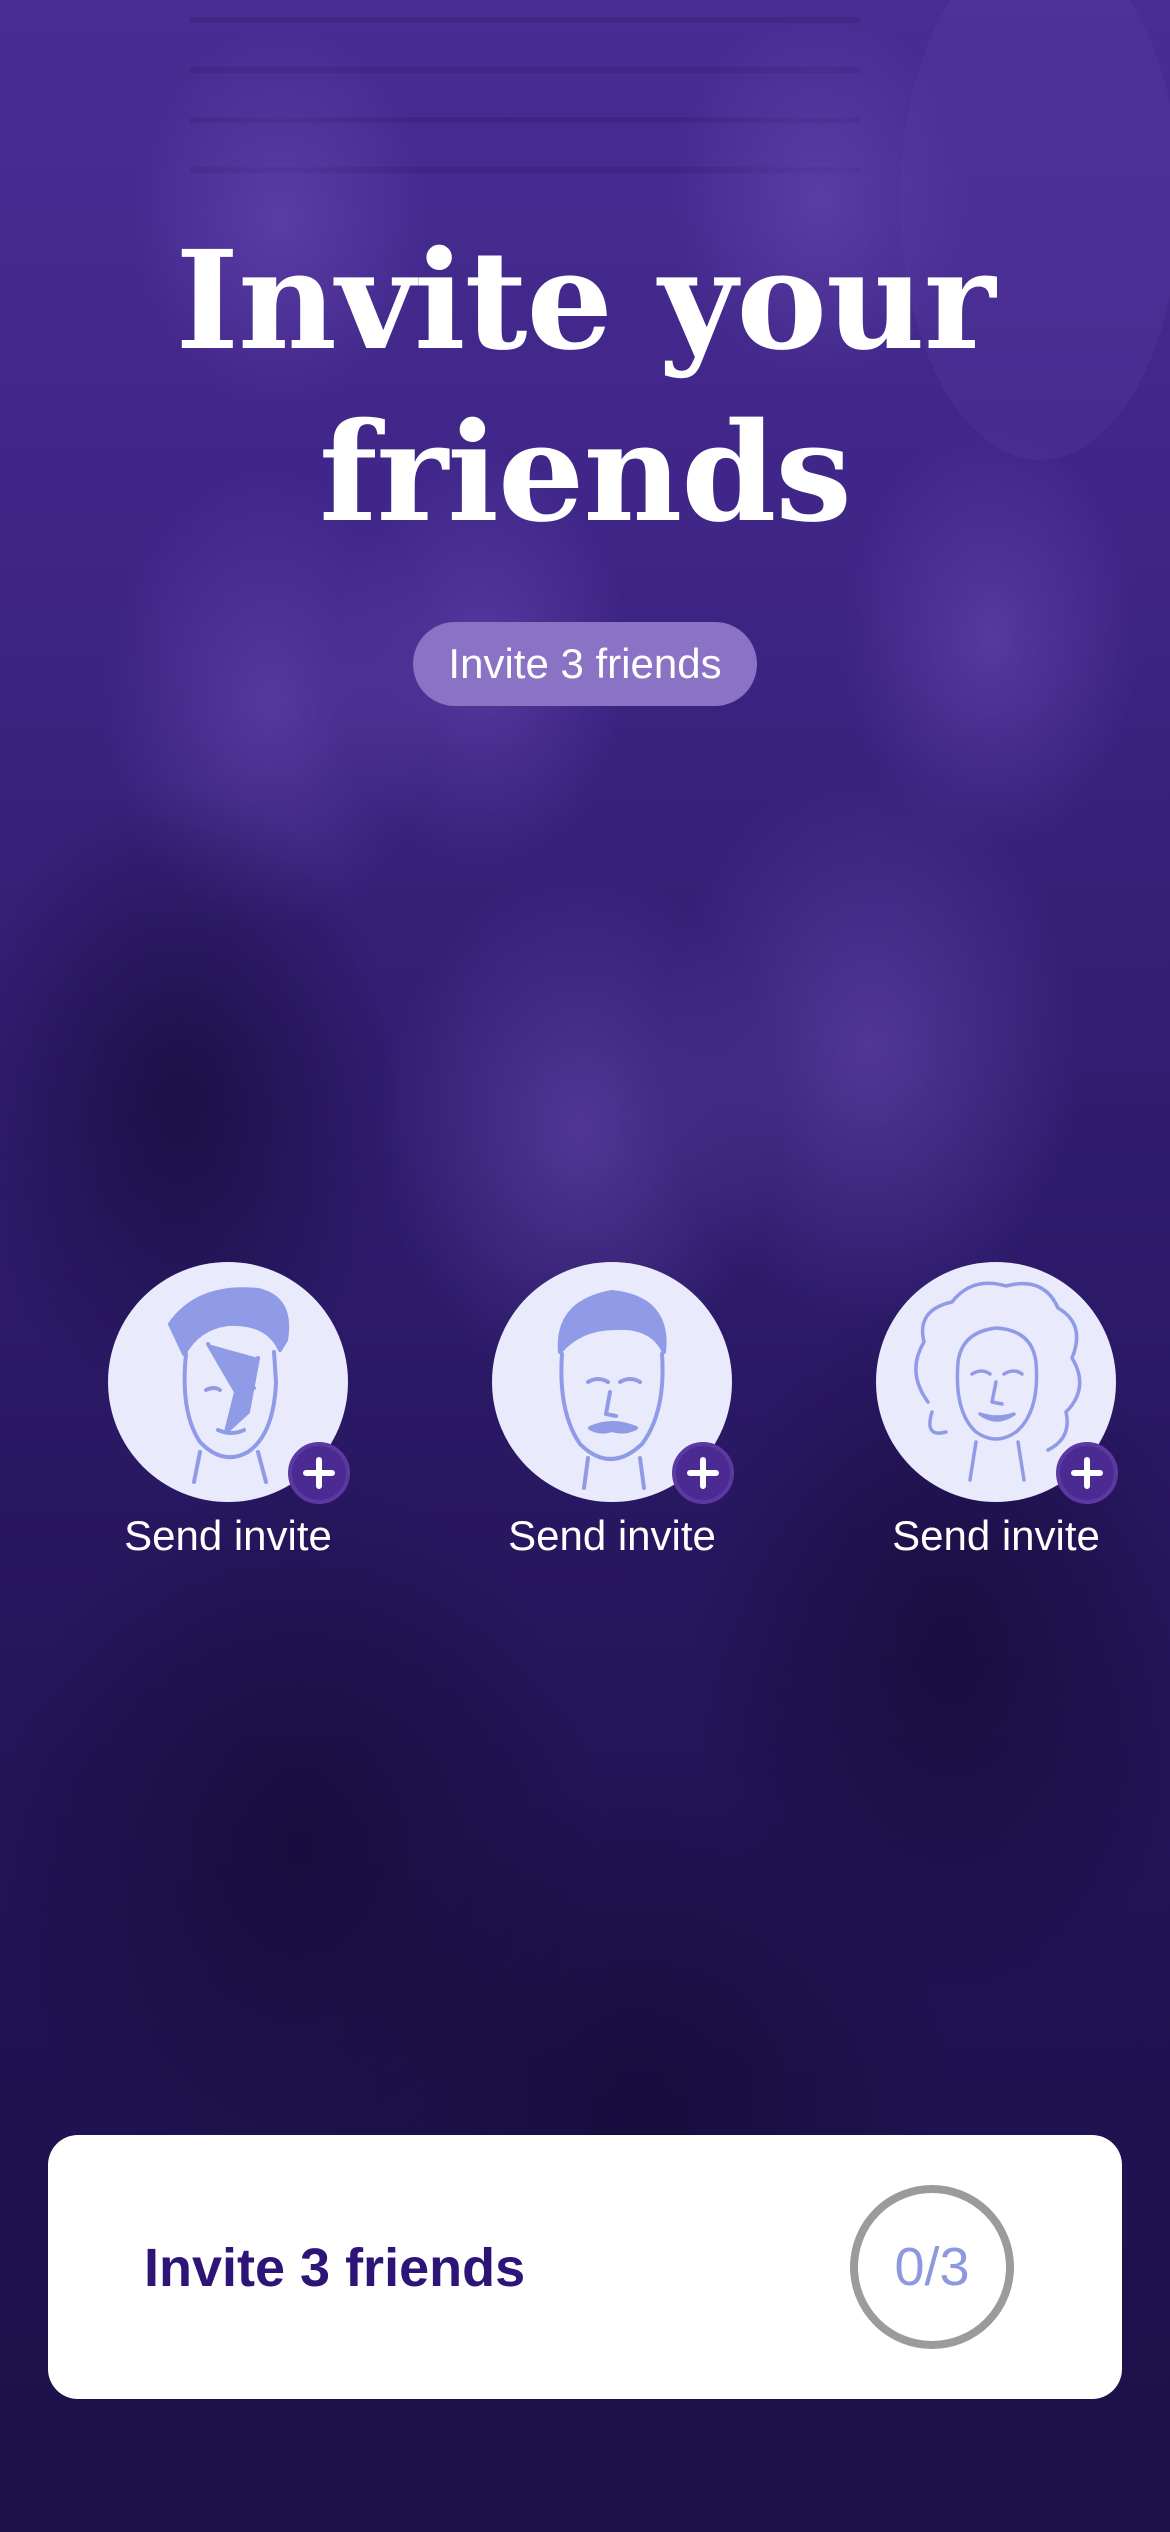 The image size is (1170, 2532). I want to click on page-title-line1: Invite your, so click(585, 301).